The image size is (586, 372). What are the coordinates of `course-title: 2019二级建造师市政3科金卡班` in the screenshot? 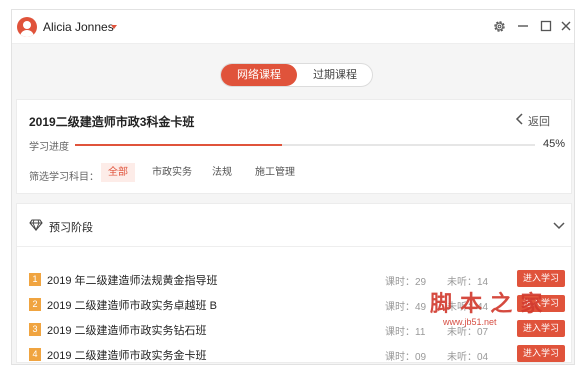 It's located at (112, 122).